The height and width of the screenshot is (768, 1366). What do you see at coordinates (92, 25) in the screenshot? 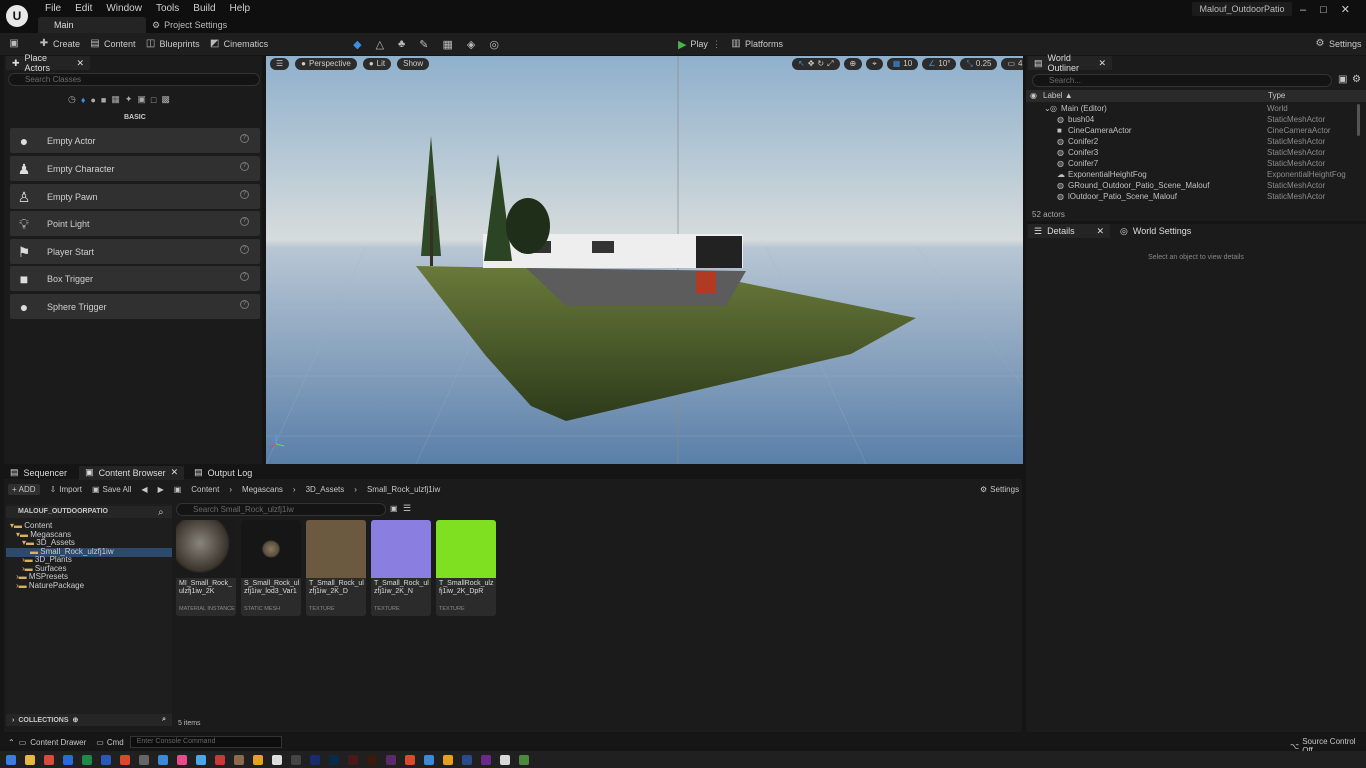
I see `tab-main: Main` at bounding box center [92, 25].